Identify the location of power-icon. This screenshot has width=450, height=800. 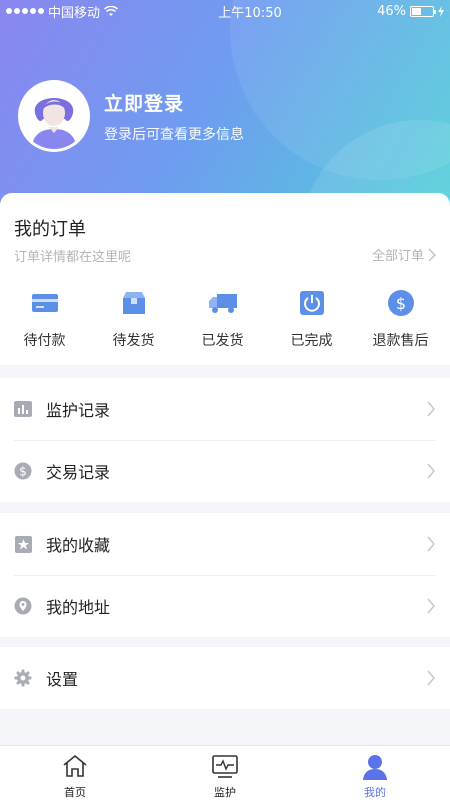
(312, 303).